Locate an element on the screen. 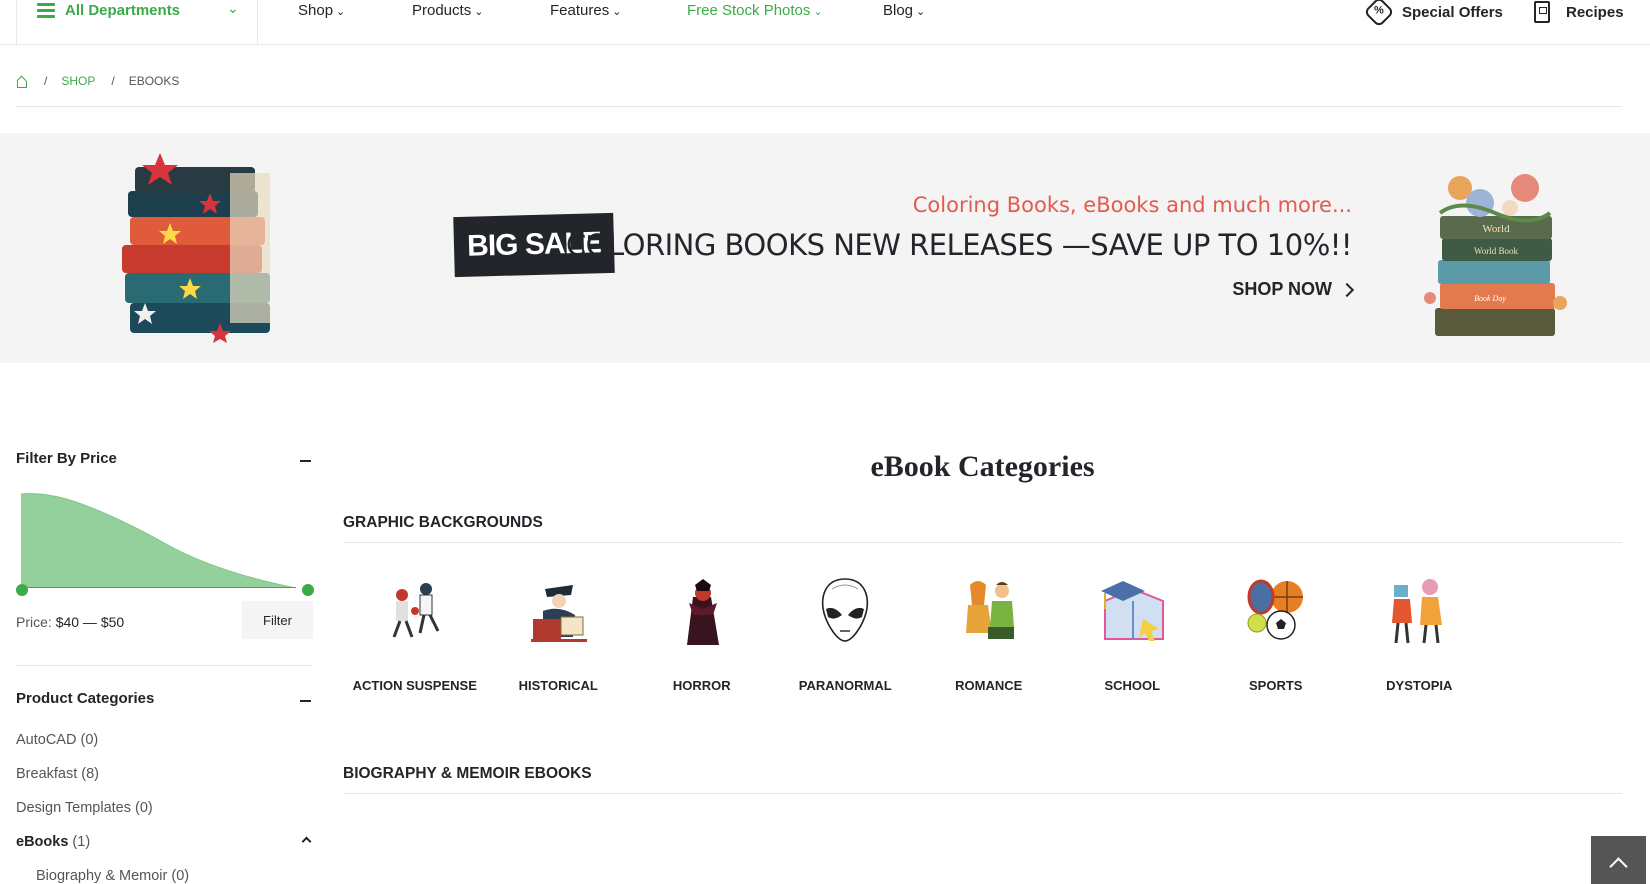  price-label: Price: $40 — $50 is located at coordinates (70, 622).